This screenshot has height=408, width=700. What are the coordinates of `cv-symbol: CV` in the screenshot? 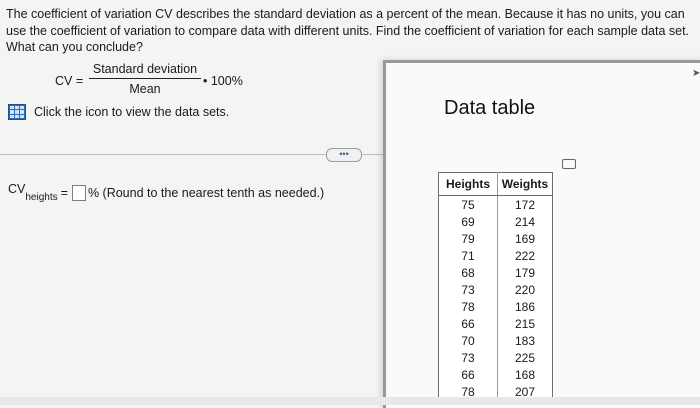 It's located at (17, 189).